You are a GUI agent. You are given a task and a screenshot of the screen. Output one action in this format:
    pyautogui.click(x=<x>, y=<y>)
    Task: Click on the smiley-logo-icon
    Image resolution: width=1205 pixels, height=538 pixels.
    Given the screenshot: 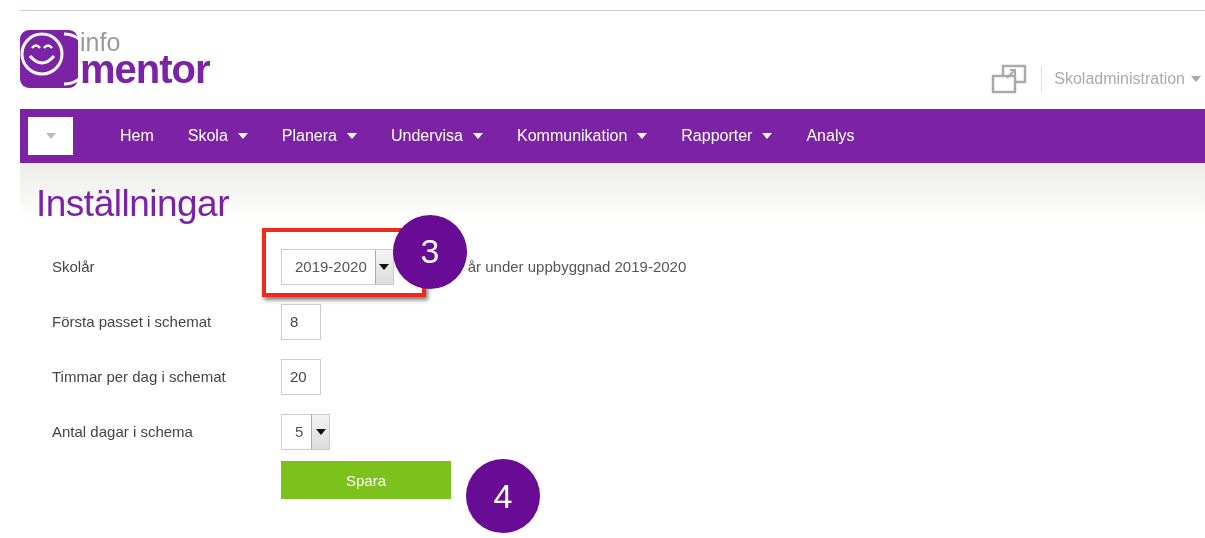 What is the action you would take?
    pyautogui.click(x=49, y=59)
    